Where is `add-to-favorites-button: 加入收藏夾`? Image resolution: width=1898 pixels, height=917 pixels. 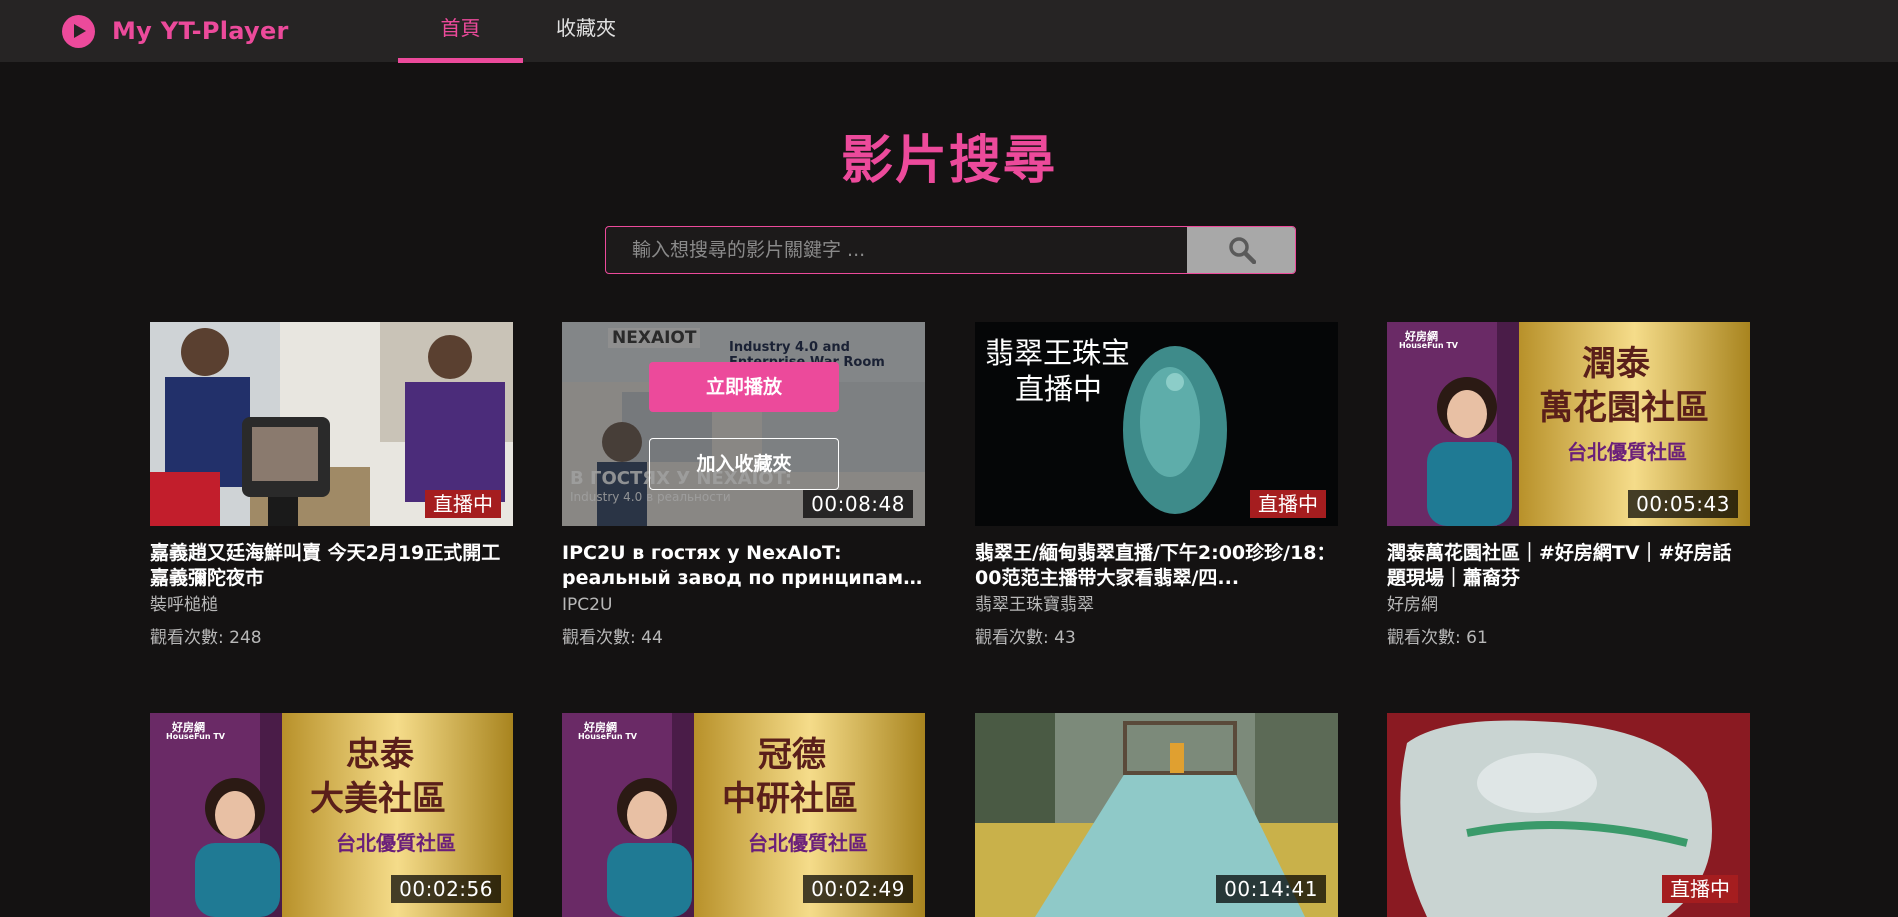 add-to-favorites-button: 加入收藏夾 is located at coordinates (744, 464).